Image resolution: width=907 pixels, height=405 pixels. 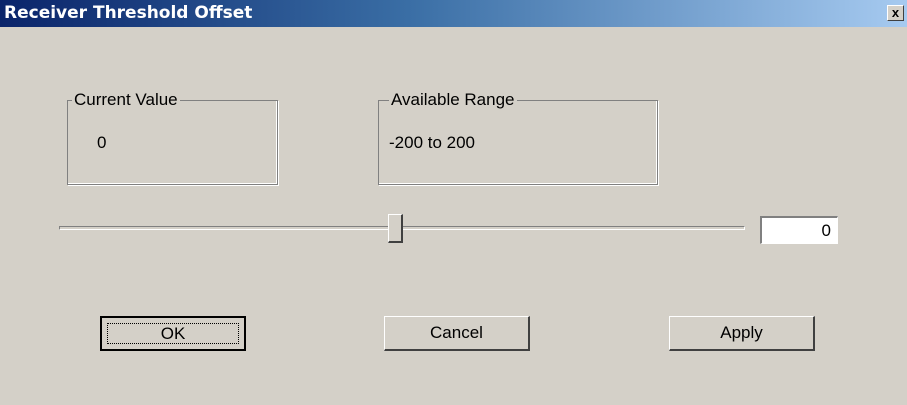 What do you see at coordinates (102, 142) in the screenshot?
I see `current-value-text: 0` at bounding box center [102, 142].